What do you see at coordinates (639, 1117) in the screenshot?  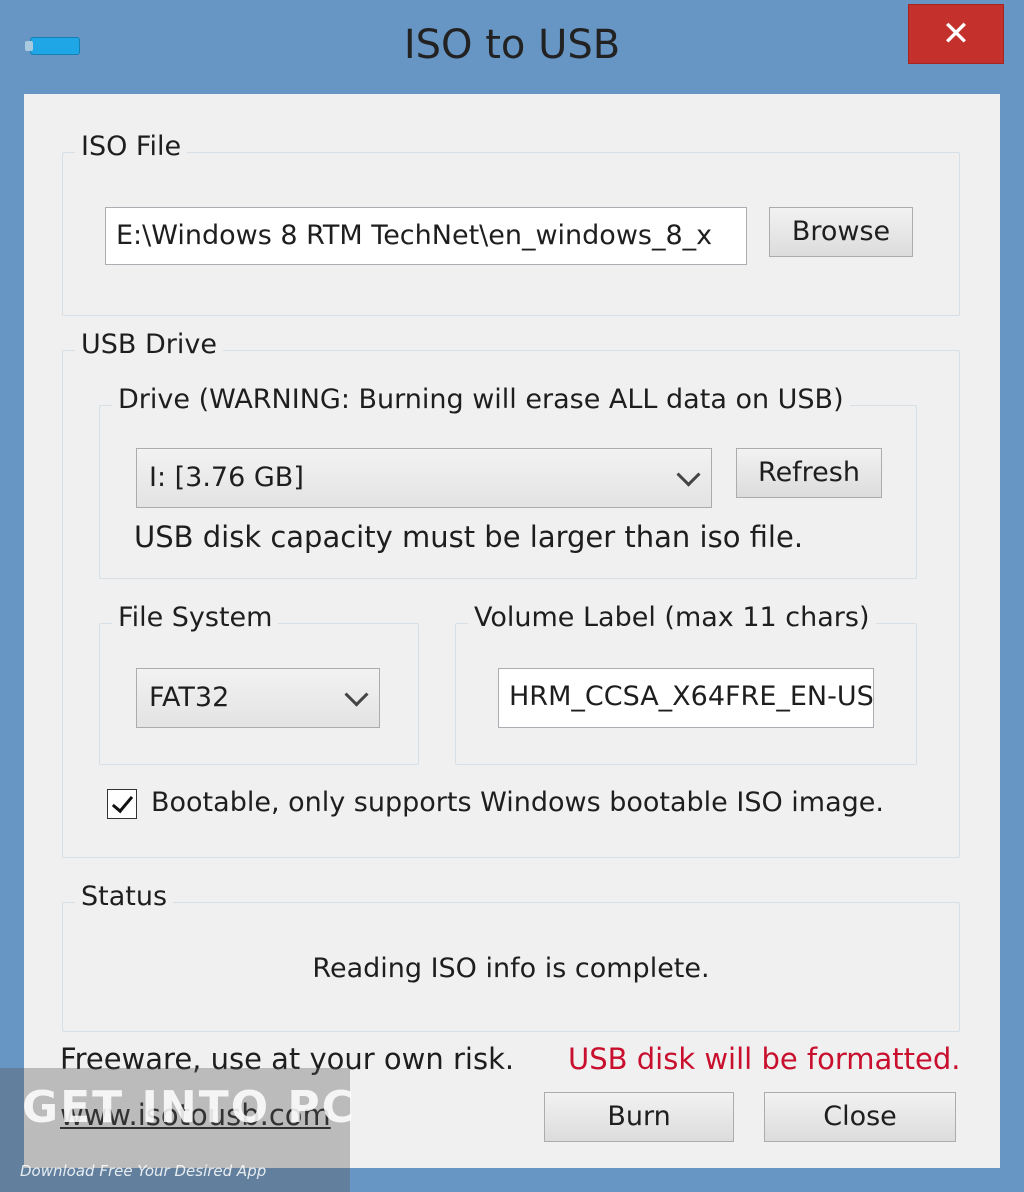 I see `burn-button: Burn` at bounding box center [639, 1117].